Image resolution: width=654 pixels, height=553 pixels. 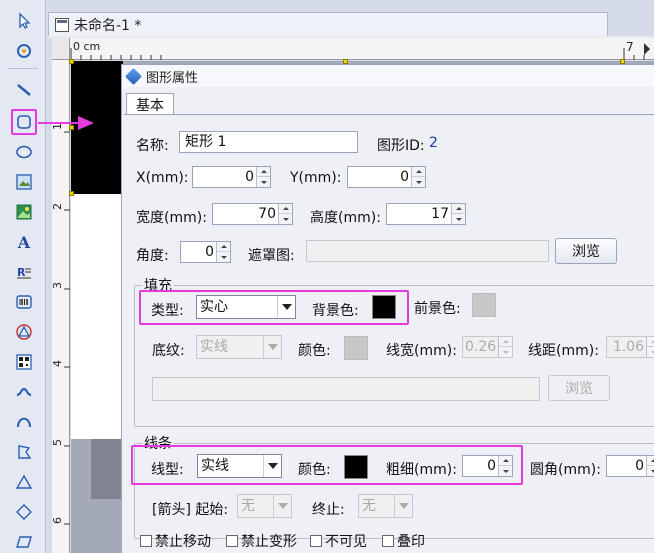 What do you see at coordinates (57, 520) in the screenshot?
I see `ruler-mark-6: 6` at bounding box center [57, 520].